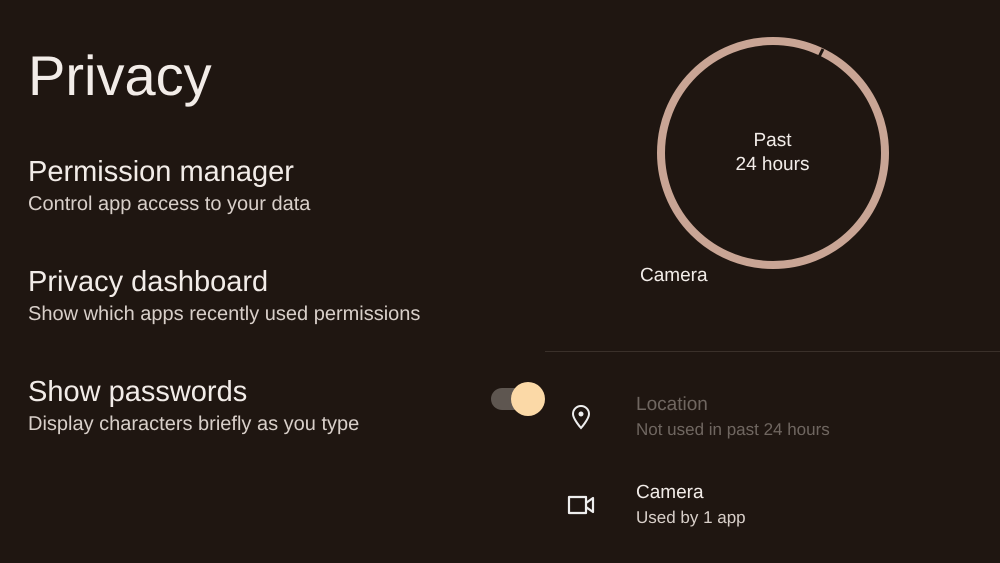 This screenshot has height=563, width=1000. Describe the element at coordinates (194, 424) in the screenshot. I see `setting-description: Display characters briefly as you type` at that location.